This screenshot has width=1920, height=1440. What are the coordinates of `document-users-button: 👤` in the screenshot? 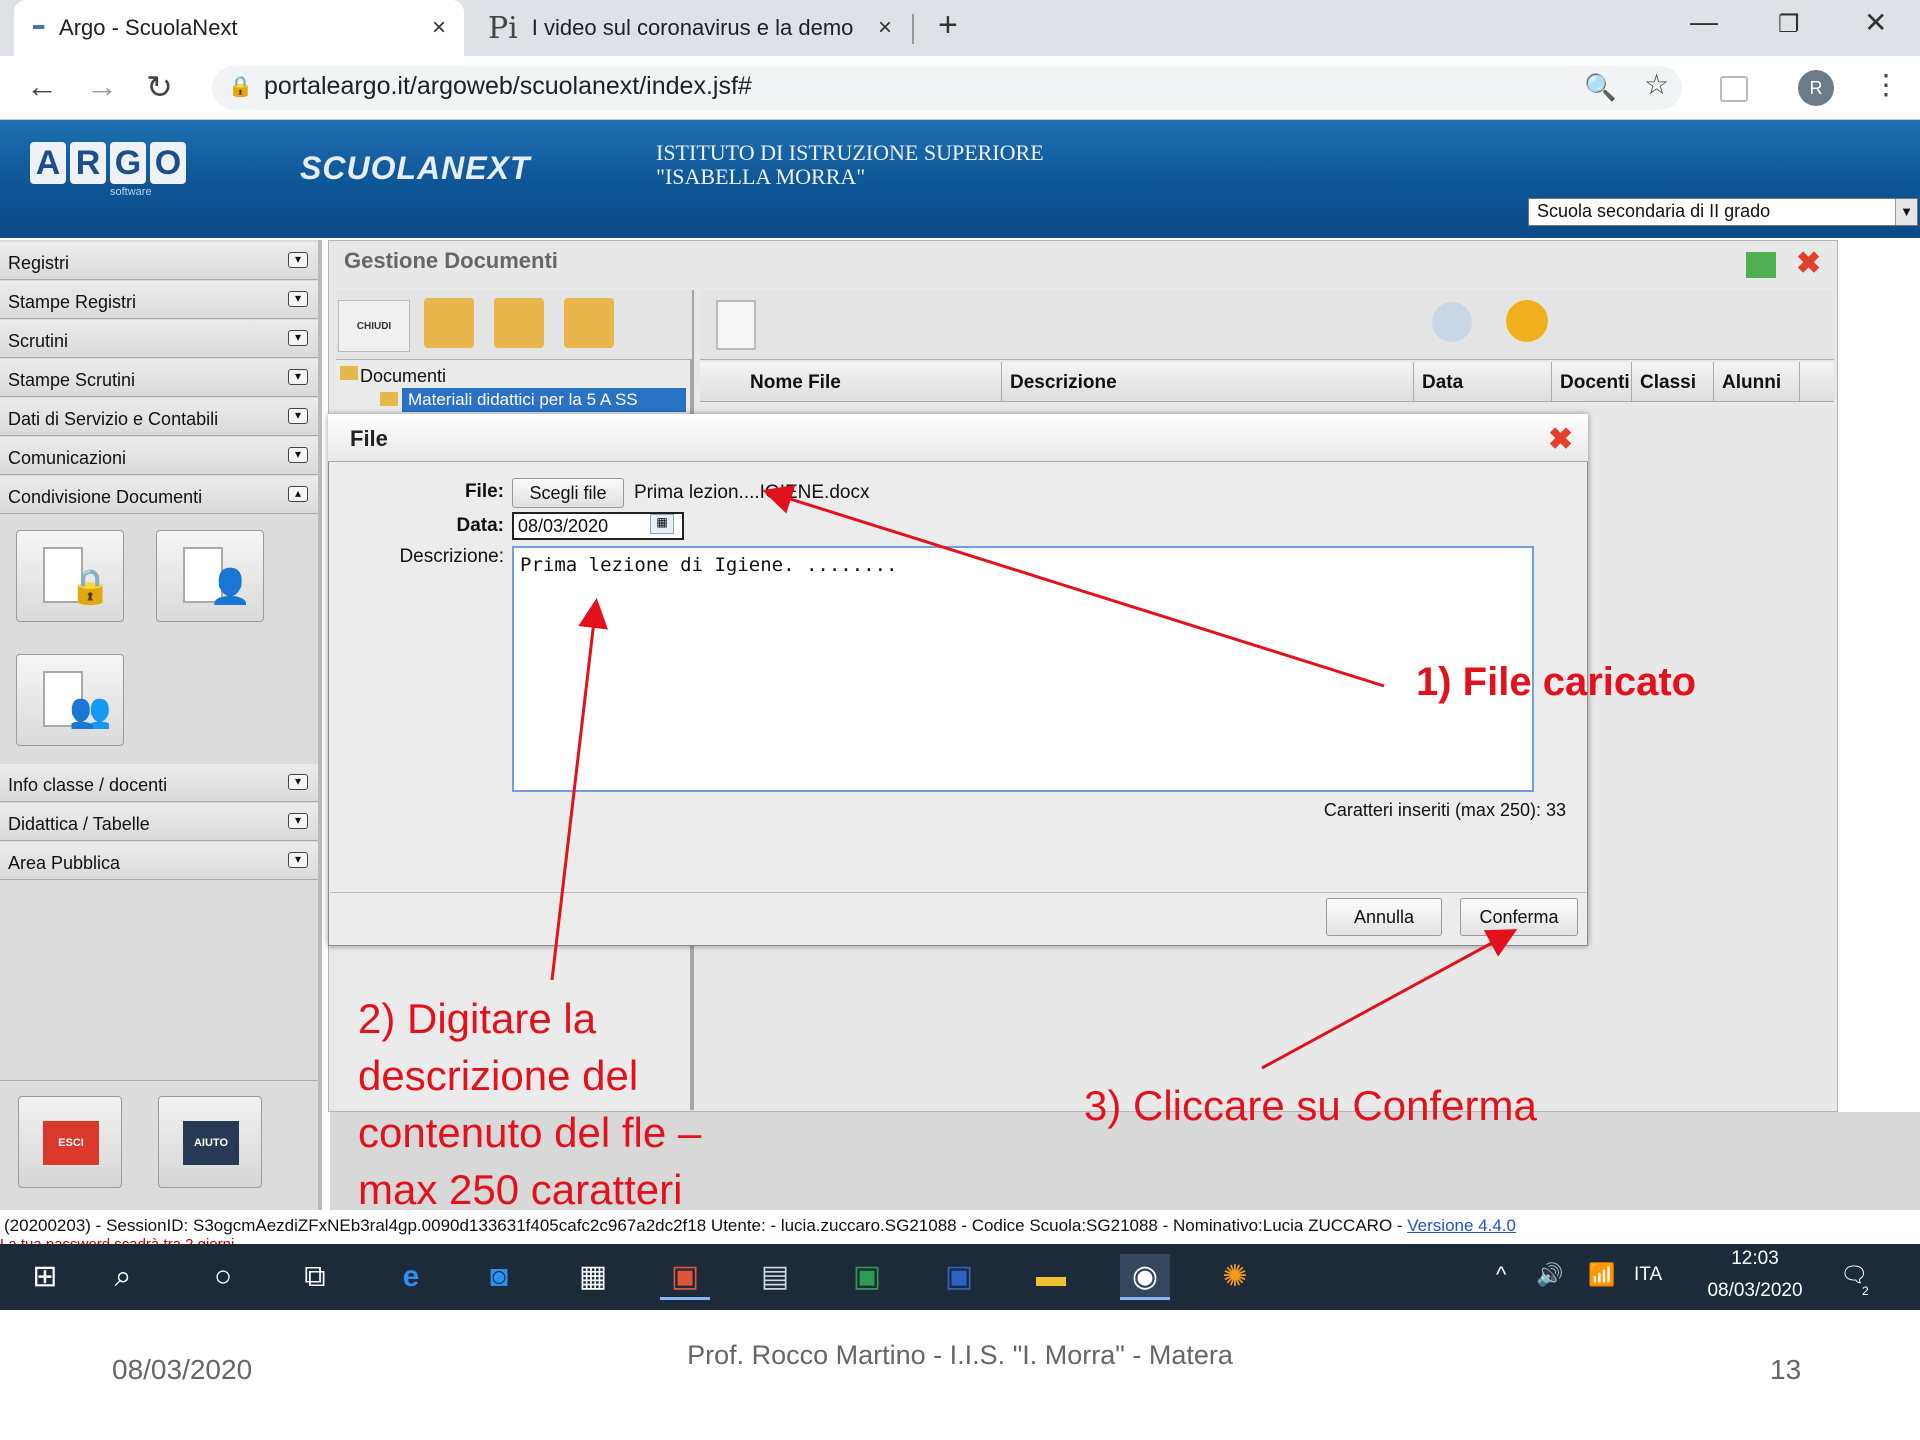 It's located at (210, 576).